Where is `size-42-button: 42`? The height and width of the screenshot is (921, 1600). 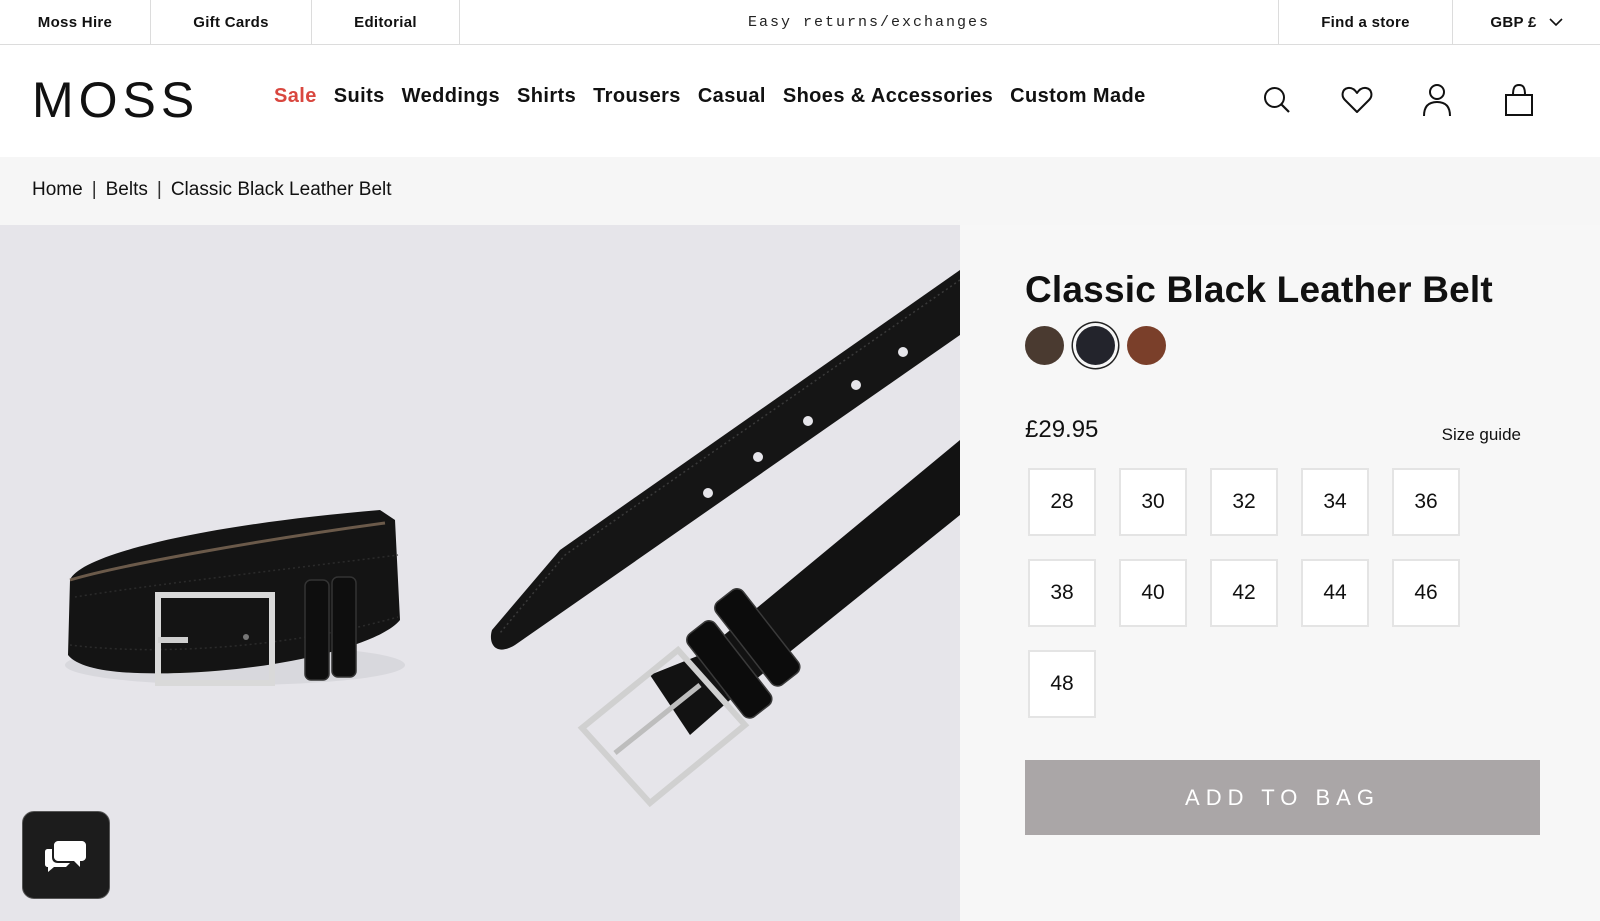 size-42-button: 42 is located at coordinates (1244, 593).